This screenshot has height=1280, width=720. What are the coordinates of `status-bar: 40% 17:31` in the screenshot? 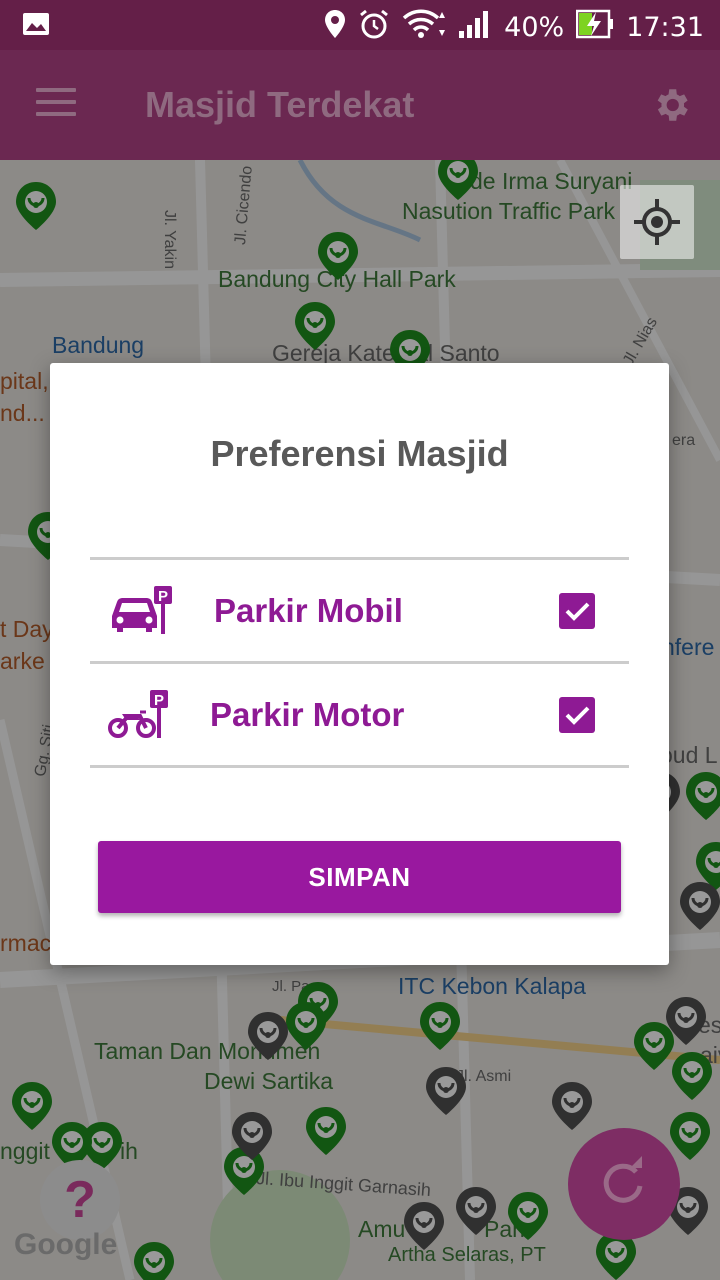 It's located at (360, 25).